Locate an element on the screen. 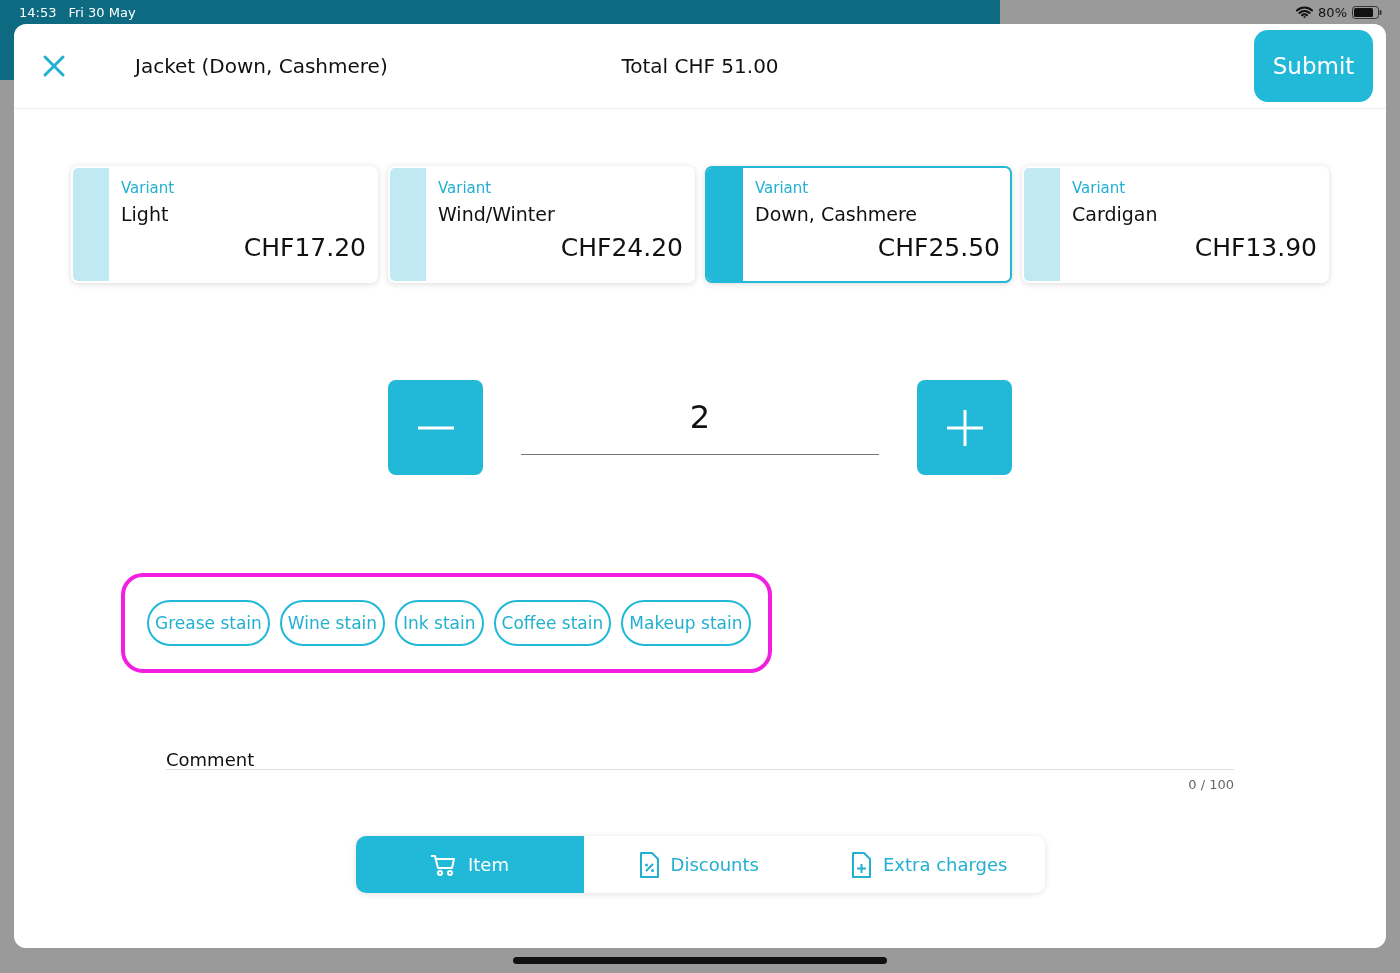 The height and width of the screenshot is (973, 1400). variant-card: Variant Cardigan CHF13.90 is located at coordinates (1175, 224).